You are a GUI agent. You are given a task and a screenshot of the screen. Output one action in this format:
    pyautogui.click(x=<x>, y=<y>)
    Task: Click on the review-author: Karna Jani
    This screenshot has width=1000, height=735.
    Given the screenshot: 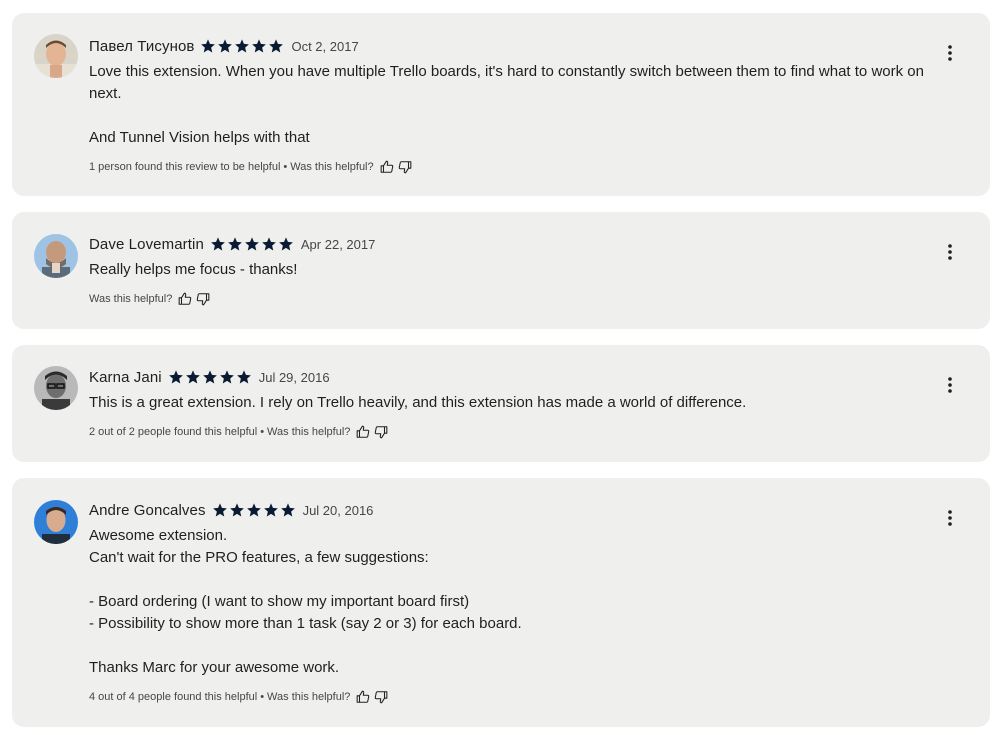 What is the action you would take?
    pyautogui.click(x=125, y=377)
    